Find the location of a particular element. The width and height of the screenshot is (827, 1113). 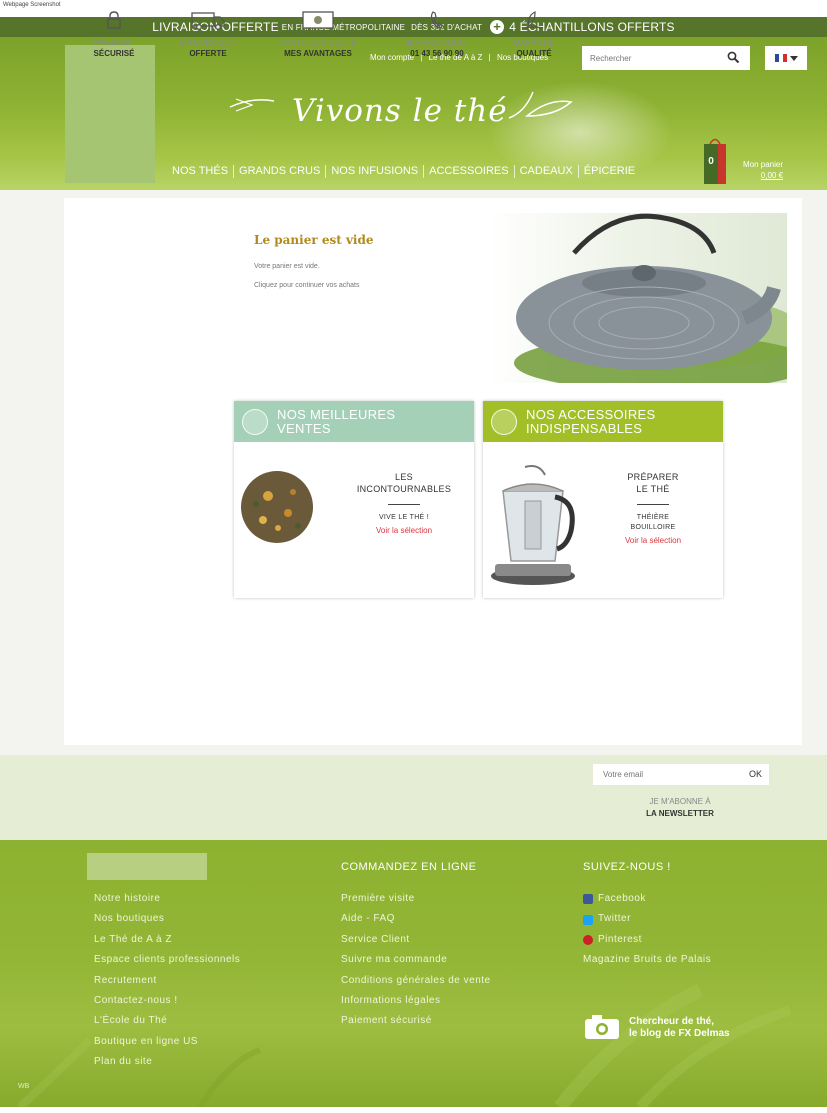

footer-link: Suivre ma commande is located at coordinates (416, 960).